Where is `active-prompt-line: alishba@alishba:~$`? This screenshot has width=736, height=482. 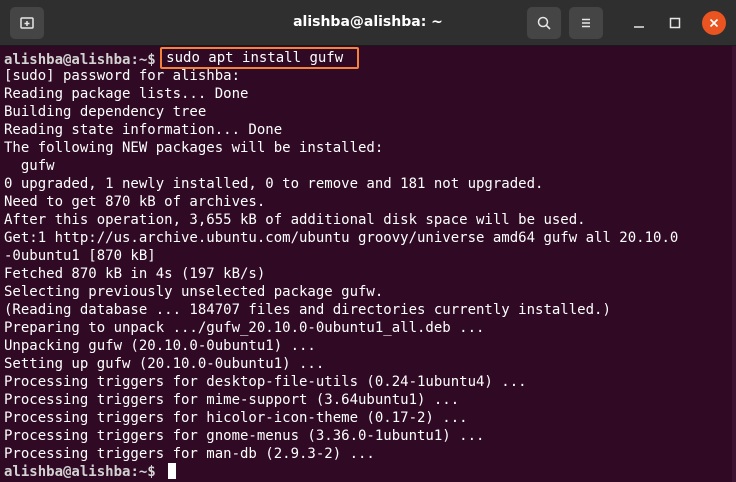 active-prompt-line: alishba@alishba:~$ is located at coordinates (370, 472).